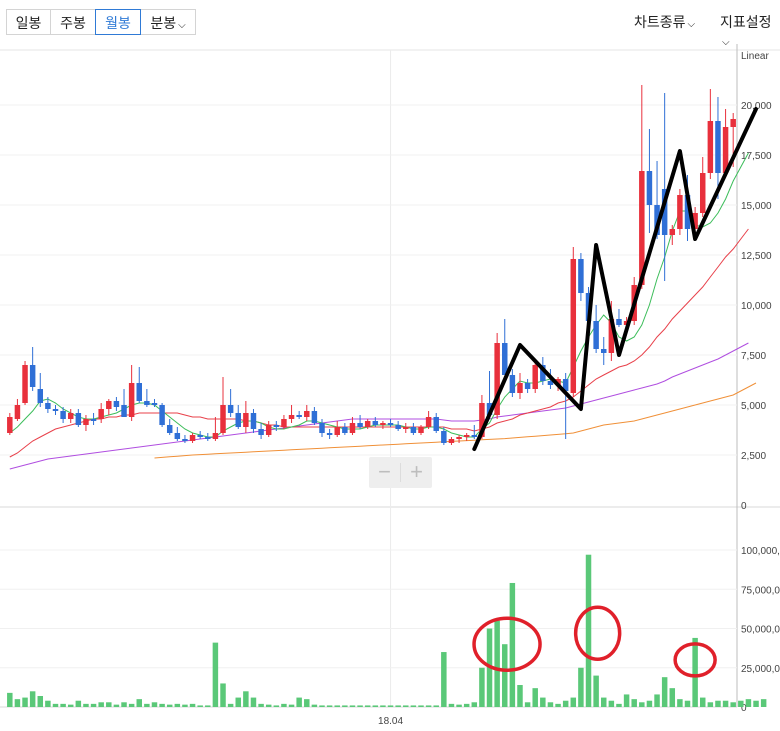 This screenshot has height=731, width=780. What do you see at coordinates (750, 30) in the screenshot?
I see `indicator-menu: 지표설정⌵` at bounding box center [750, 30].